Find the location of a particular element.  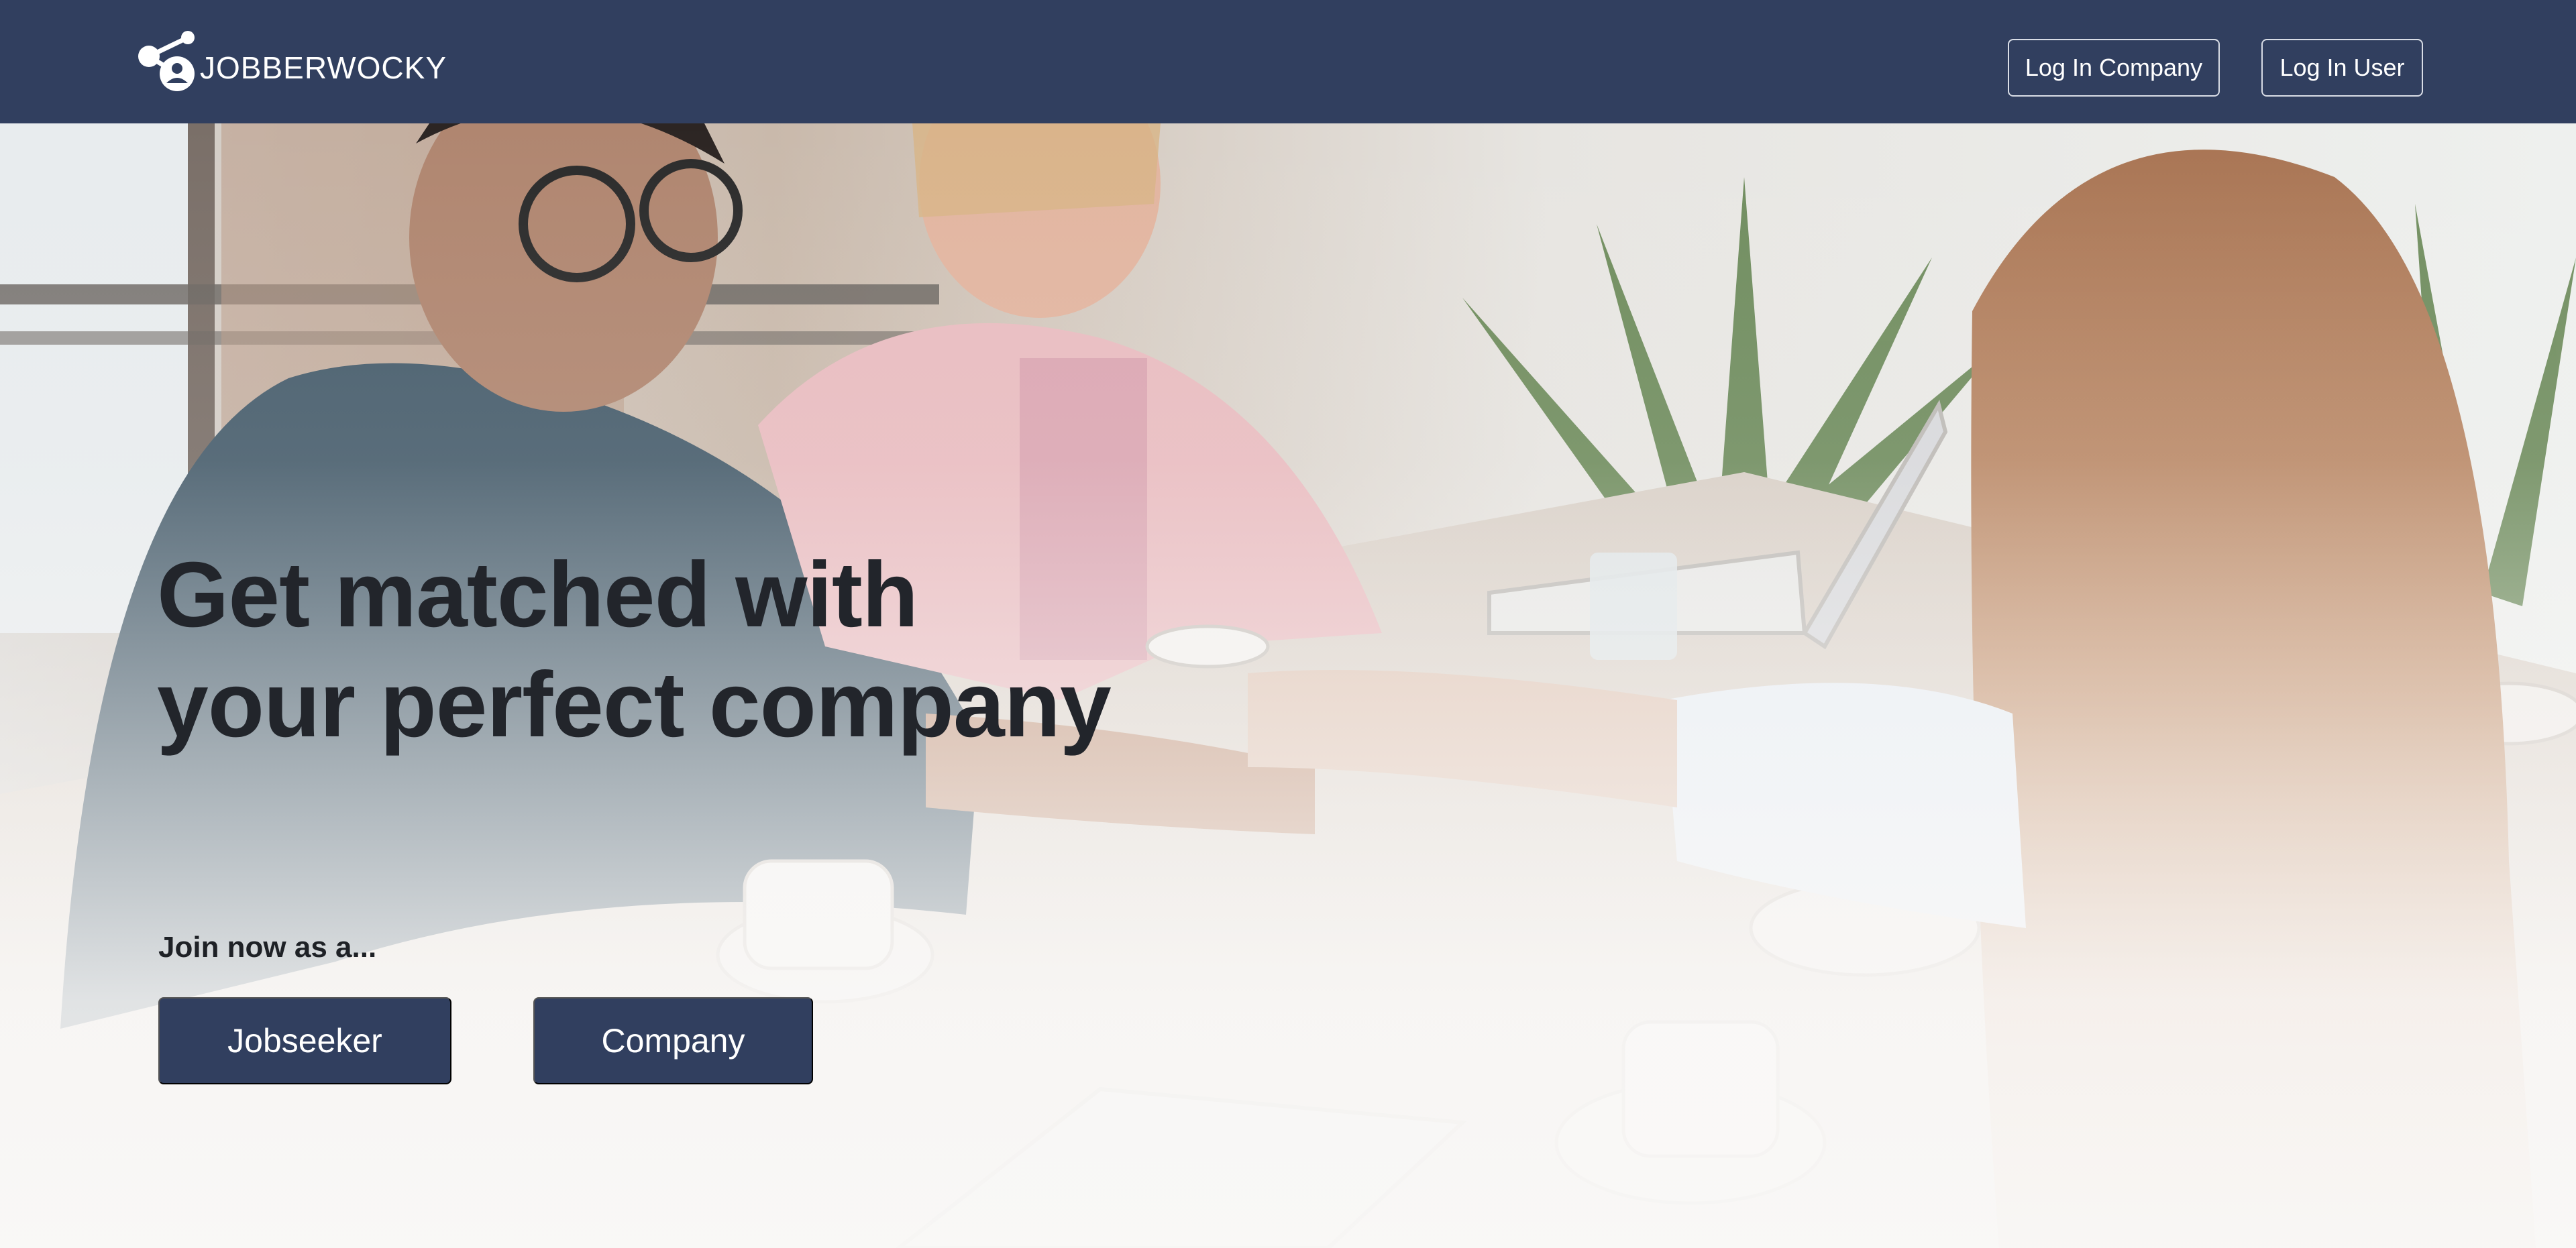

headline-line-2: your perfect company is located at coordinates (634, 704).